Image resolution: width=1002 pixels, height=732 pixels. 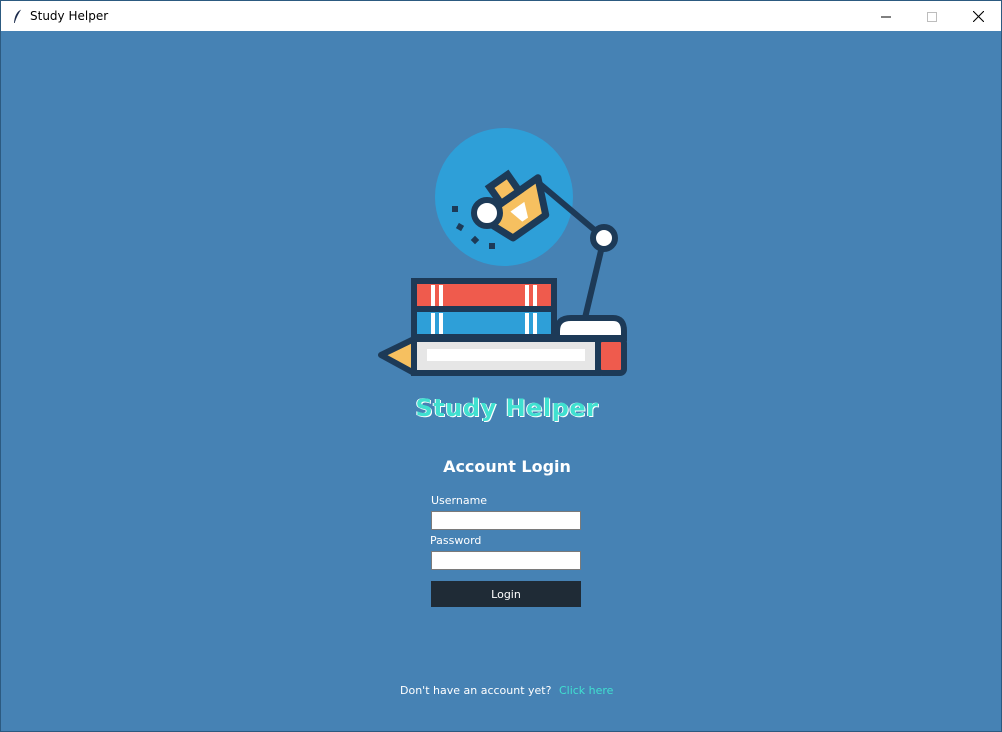 I want to click on feather-icon, so click(x=18, y=16).